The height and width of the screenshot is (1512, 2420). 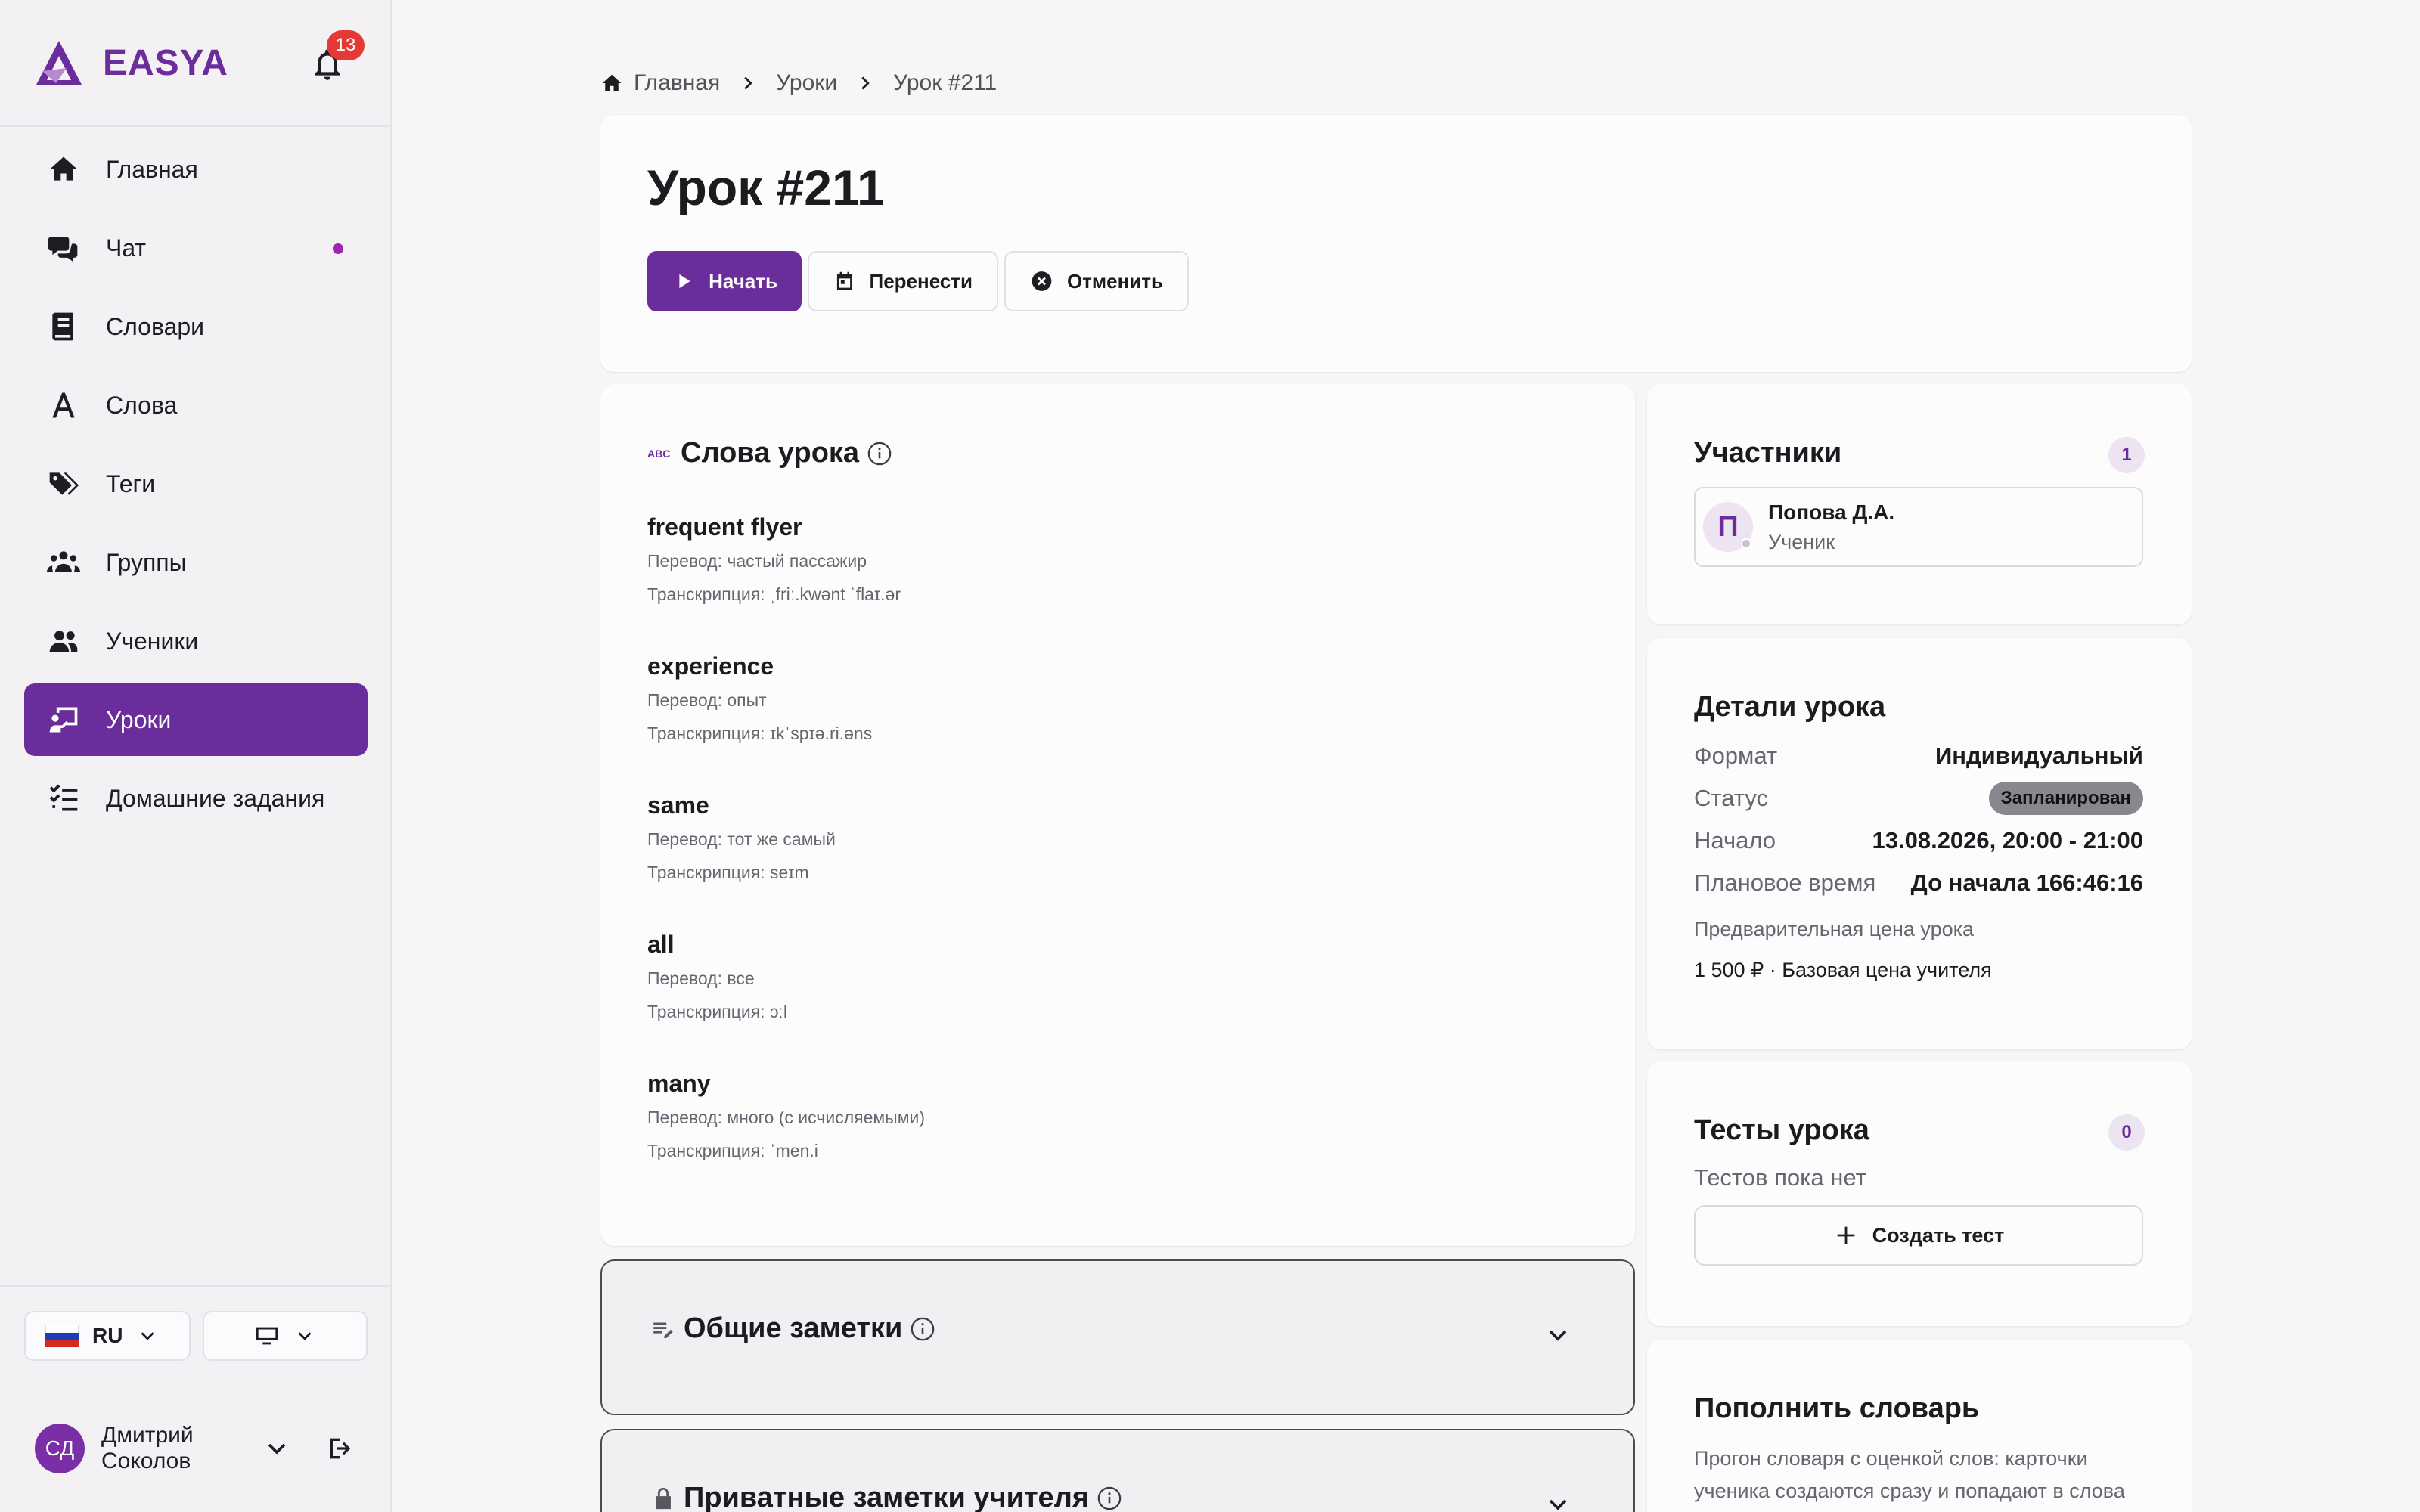 I want to click on start-lesson-button: Начать, so click(x=724, y=281).